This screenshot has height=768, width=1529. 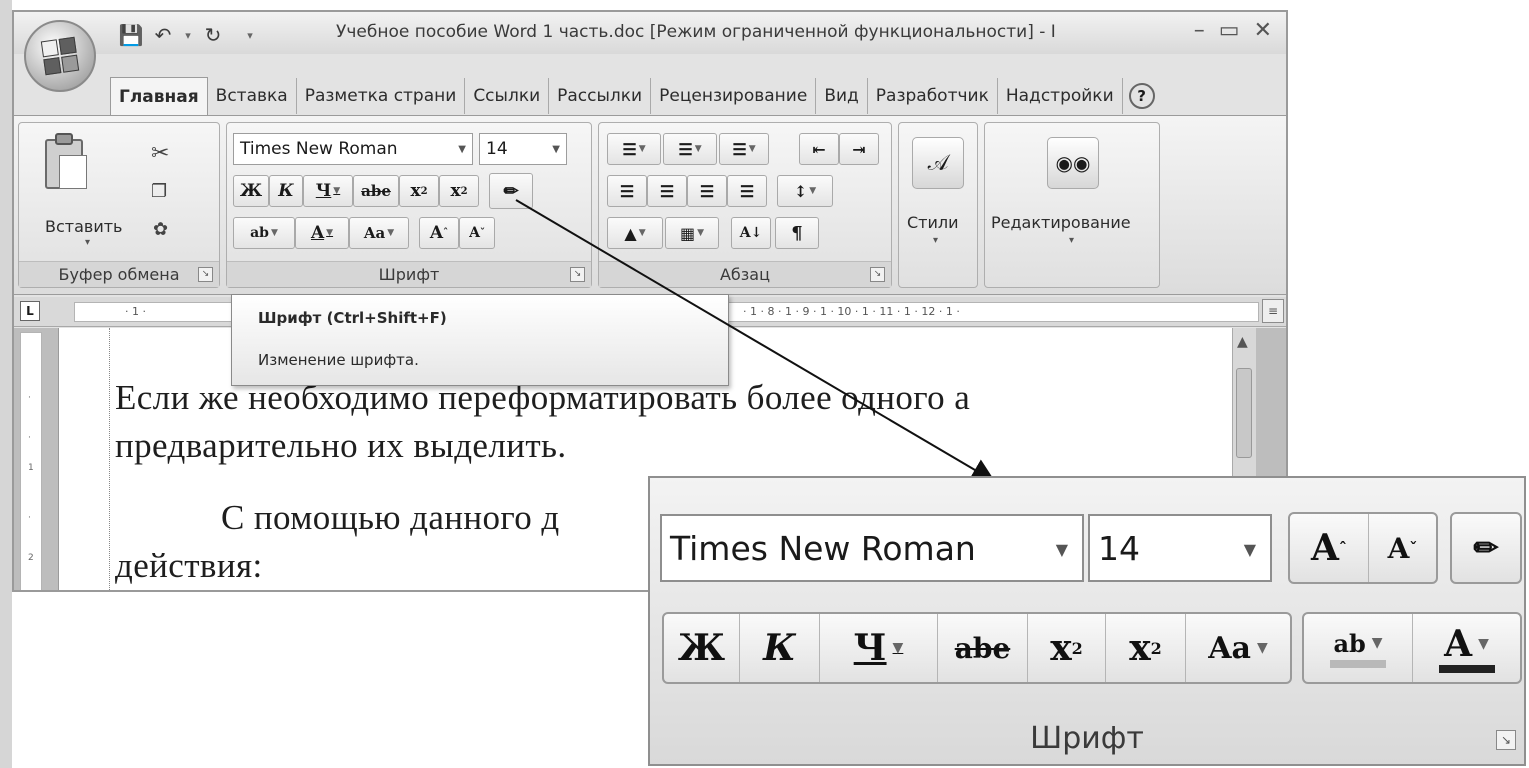 I want to click on zoom-clear-formatting-group: ✏, so click(x=1486, y=548).